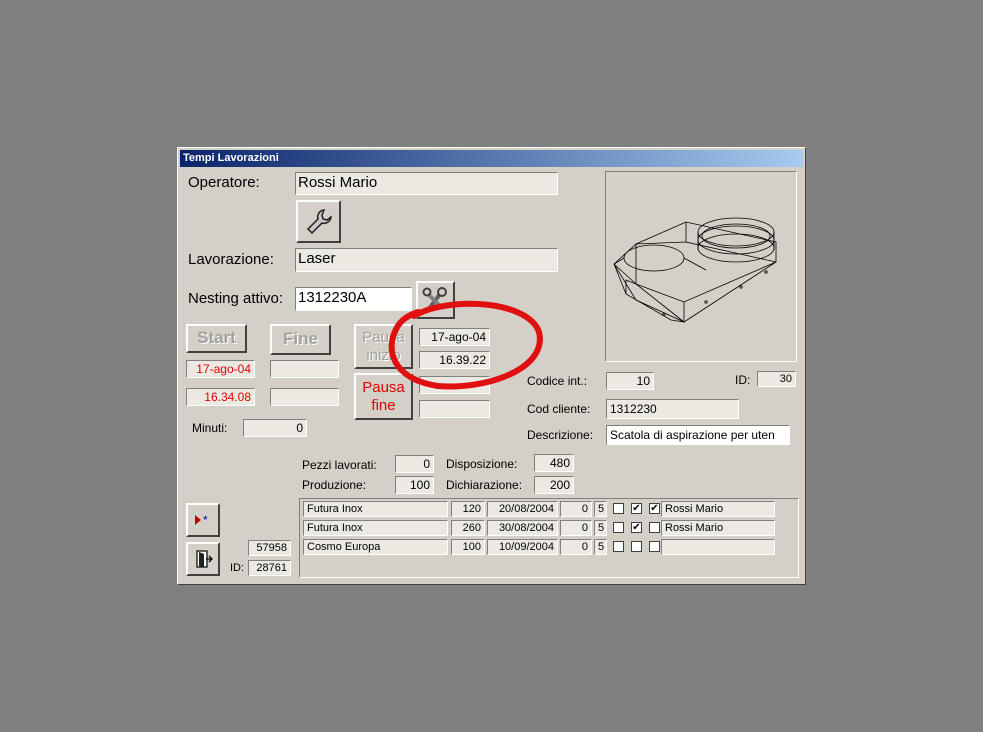 Image resolution: width=983 pixels, height=732 pixels. Describe the element at coordinates (220, 369) in the screenshot. I see `start-date-field: 17-ago-04` at that location.